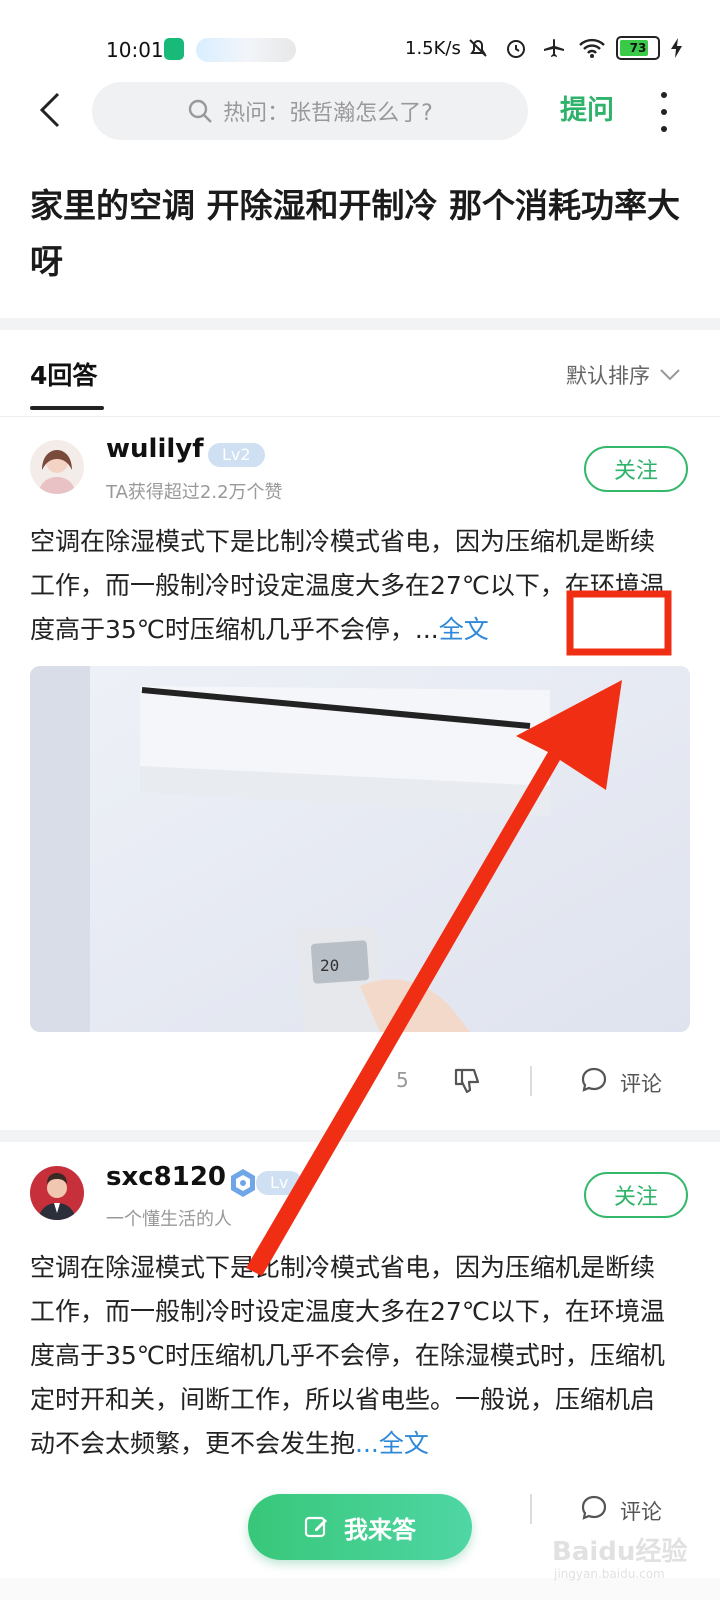 The height and width of the screenshot is (1600, 720). What do you see at coordinates (166, 1177) in the screenshot?
I see `answer-username: sxc8120` at bounding box center [166, 1177].